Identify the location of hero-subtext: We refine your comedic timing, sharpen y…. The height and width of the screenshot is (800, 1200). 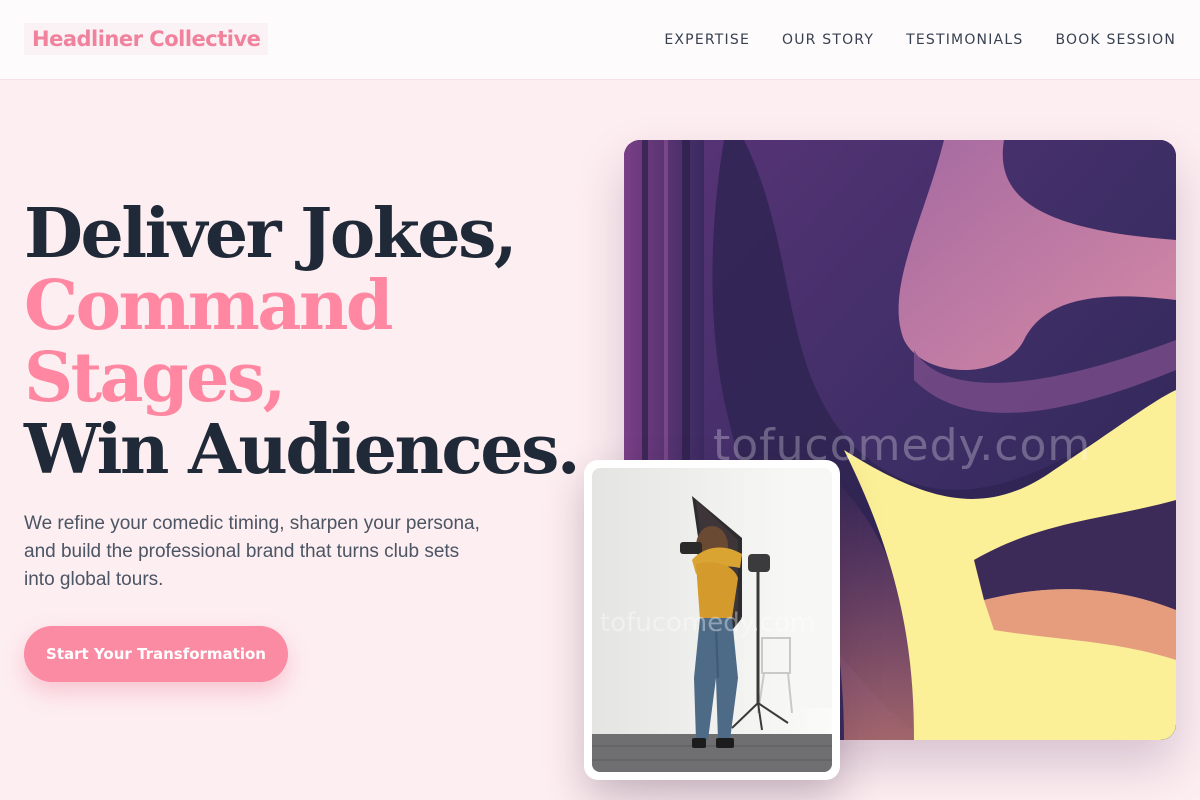
(252, 551).